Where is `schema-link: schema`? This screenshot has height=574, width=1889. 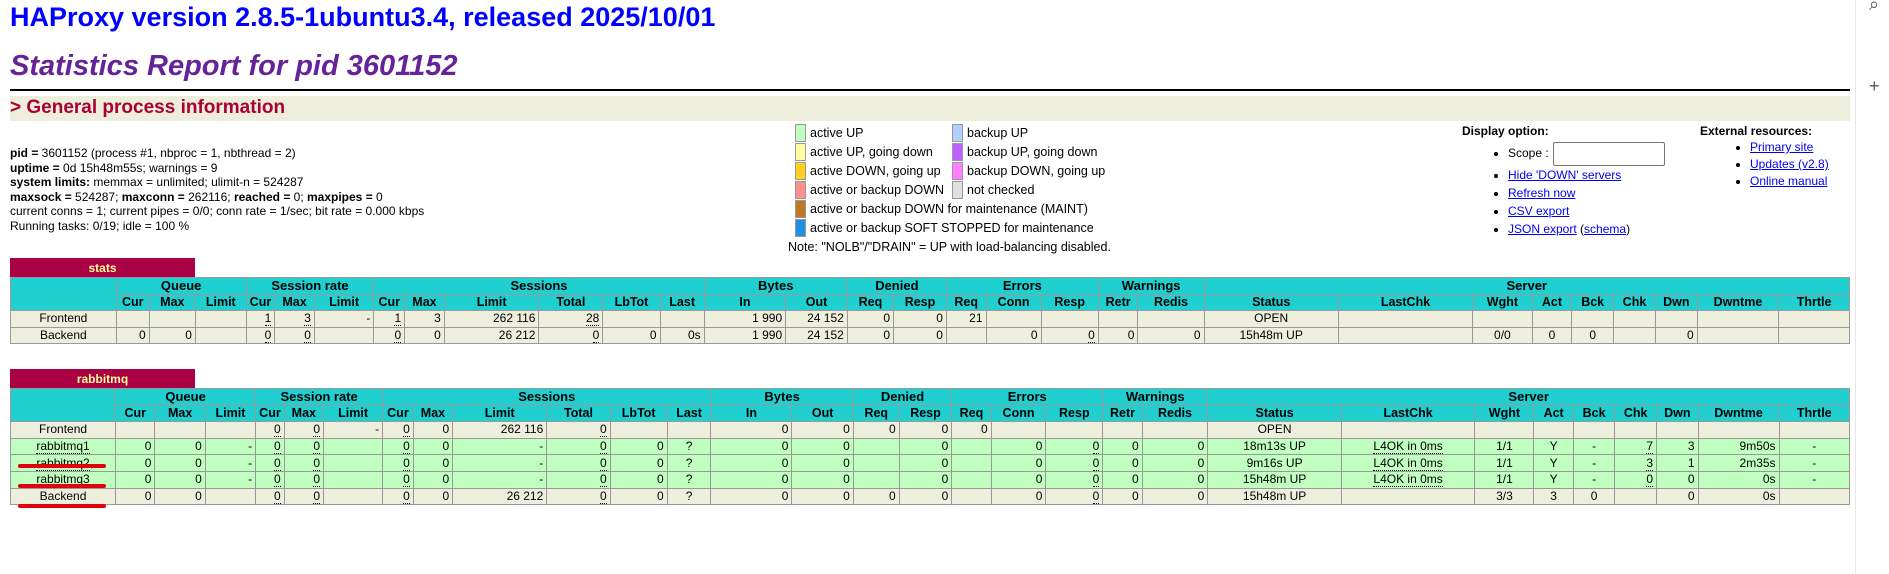 schema-link: schema is located at coordinates (1605, 229).